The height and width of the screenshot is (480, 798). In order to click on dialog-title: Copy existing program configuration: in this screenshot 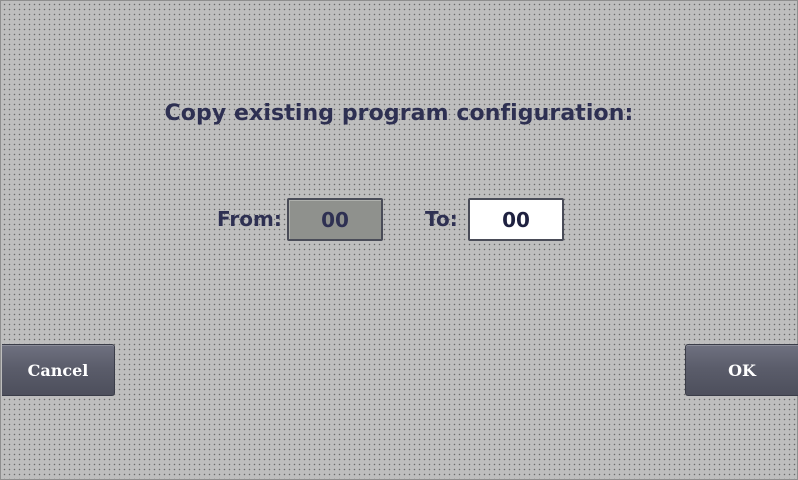, I will do `click(399, 113)`.